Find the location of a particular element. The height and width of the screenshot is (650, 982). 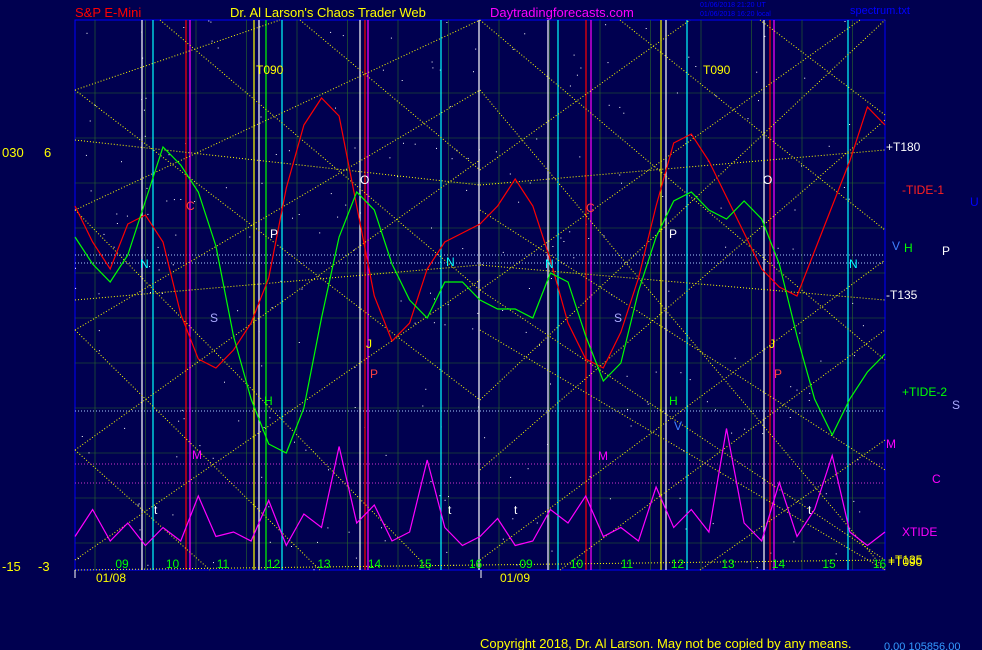

timestamp-ut: 01/06/2018 21:20 UT is located at coordinates (733, 5).